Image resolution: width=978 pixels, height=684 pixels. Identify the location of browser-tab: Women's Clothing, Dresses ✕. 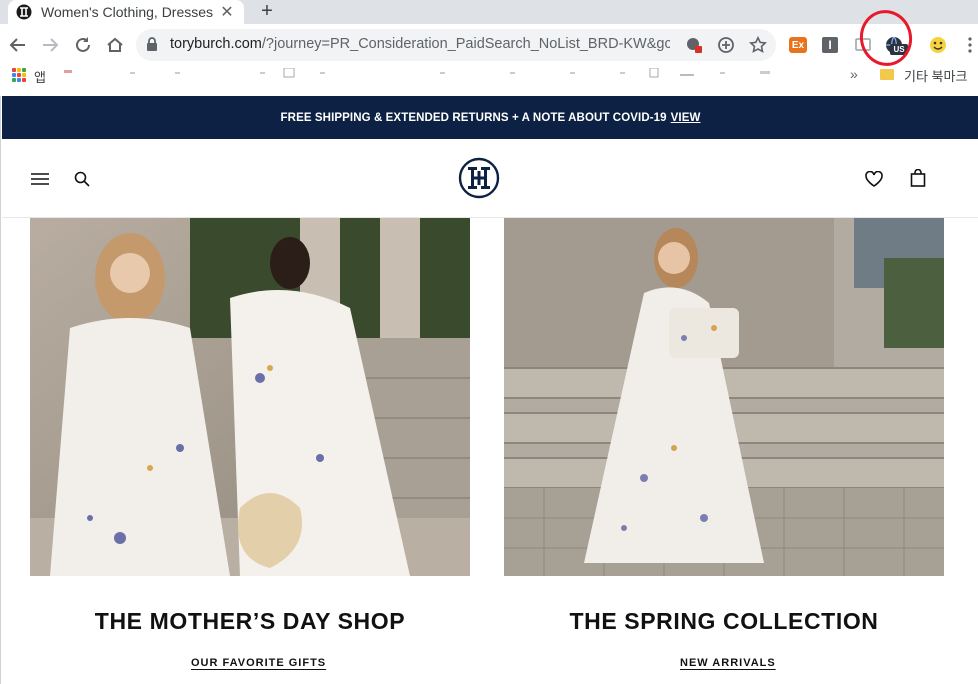
(126, 12).